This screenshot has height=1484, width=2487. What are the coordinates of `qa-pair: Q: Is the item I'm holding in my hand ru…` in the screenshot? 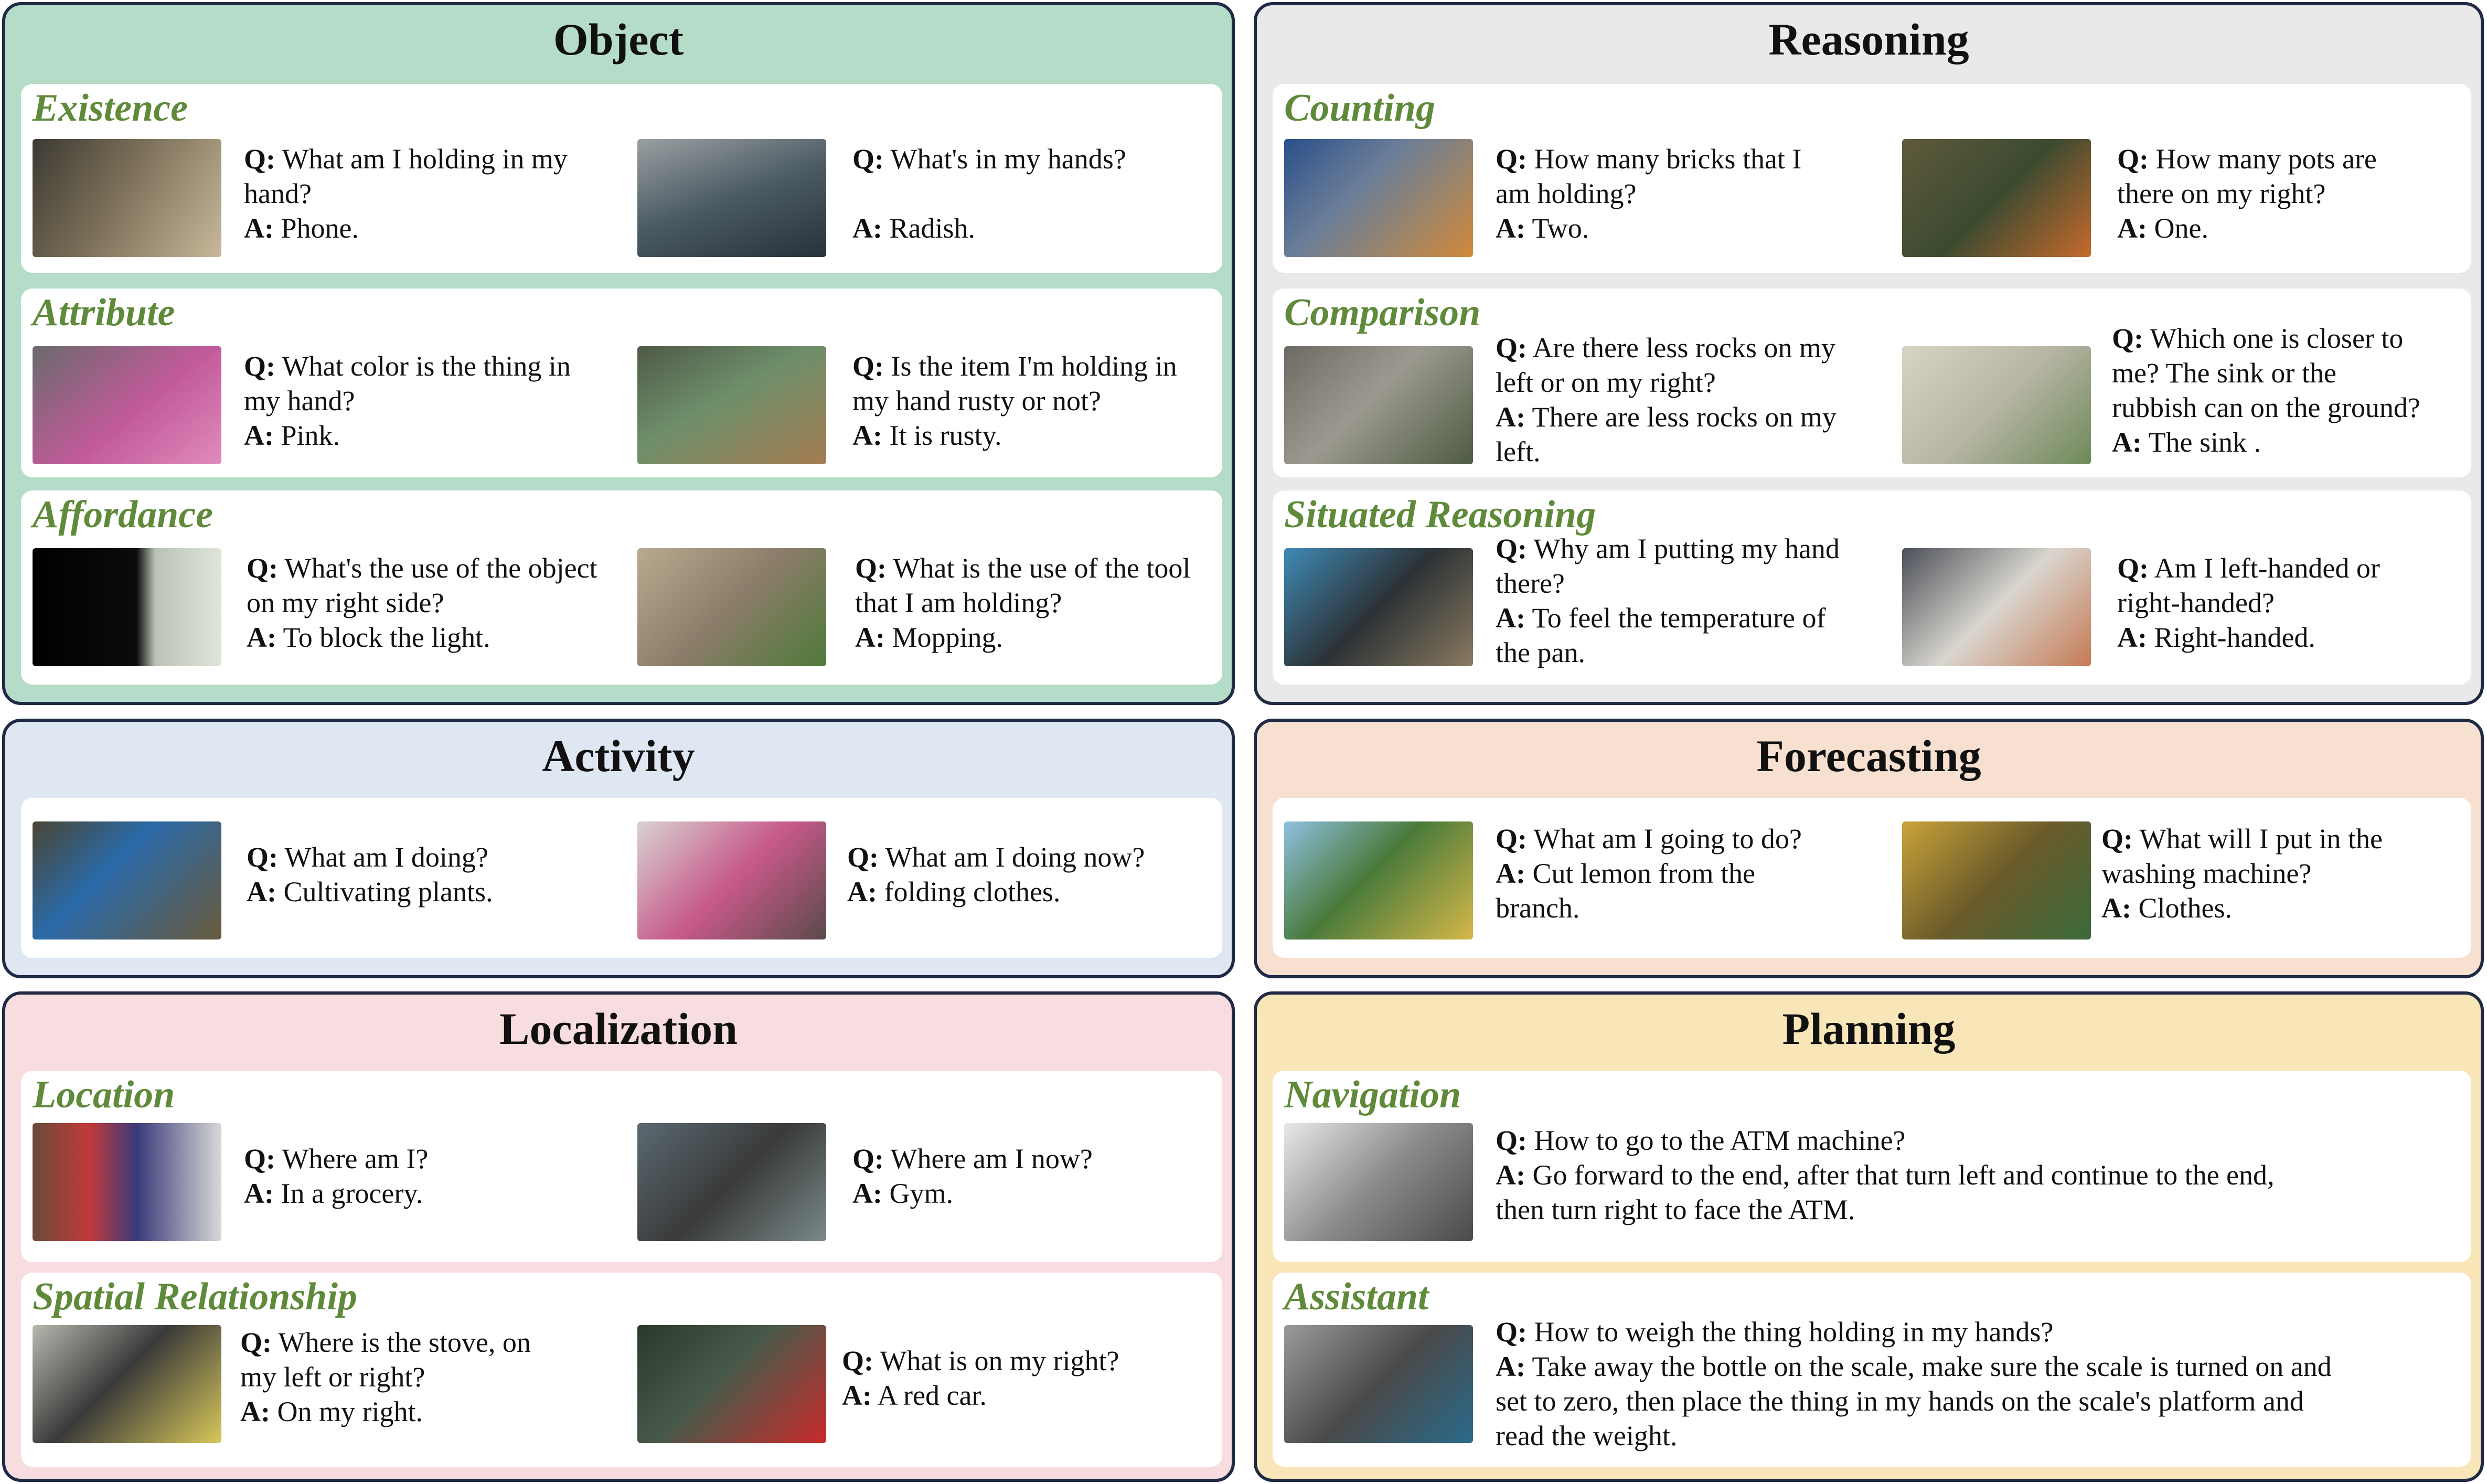 It's located at (1014, 400).